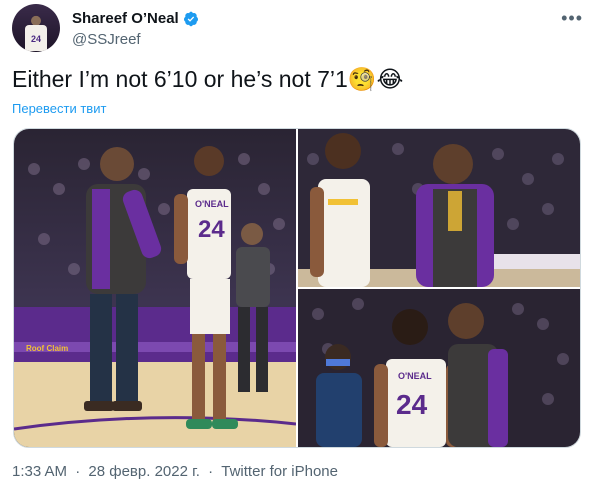  I want to click on more-options-icon: •••, so click(572, 18).